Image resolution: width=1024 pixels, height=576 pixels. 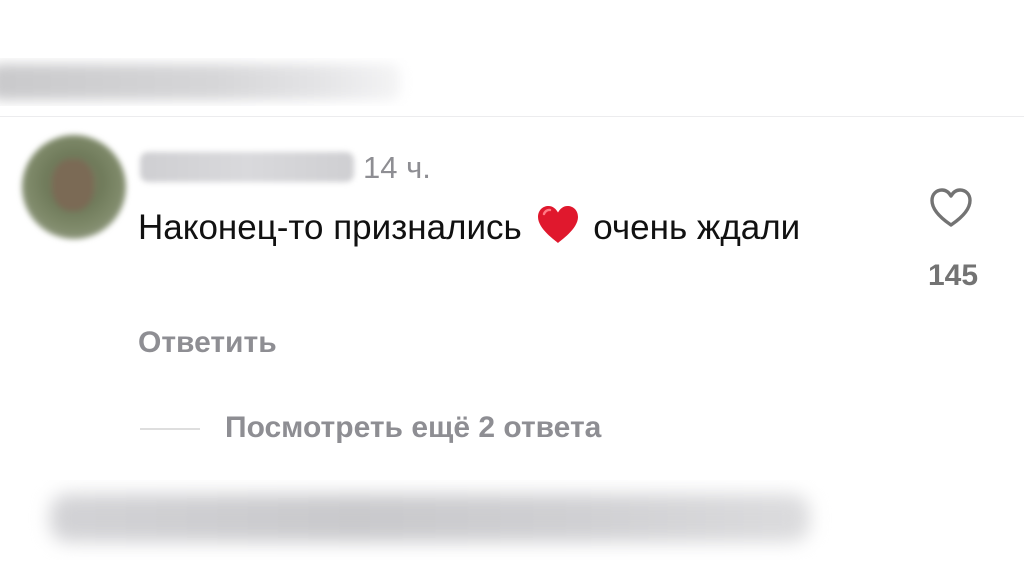 What do you see at coordinates (330, 227) in the screenshot?
I see `comment-text-part1: Наконец-то признались` at bounding box center [330, 227].